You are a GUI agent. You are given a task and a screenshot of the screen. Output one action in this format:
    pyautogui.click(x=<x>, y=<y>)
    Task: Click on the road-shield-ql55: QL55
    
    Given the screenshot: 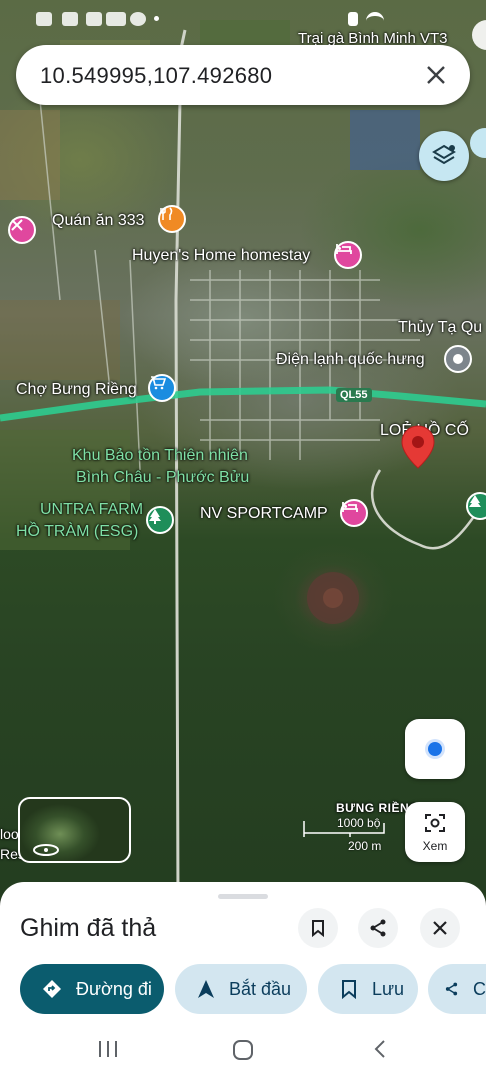 What is the action you would take?
    pyautogui.click(x=354, y=395)
    